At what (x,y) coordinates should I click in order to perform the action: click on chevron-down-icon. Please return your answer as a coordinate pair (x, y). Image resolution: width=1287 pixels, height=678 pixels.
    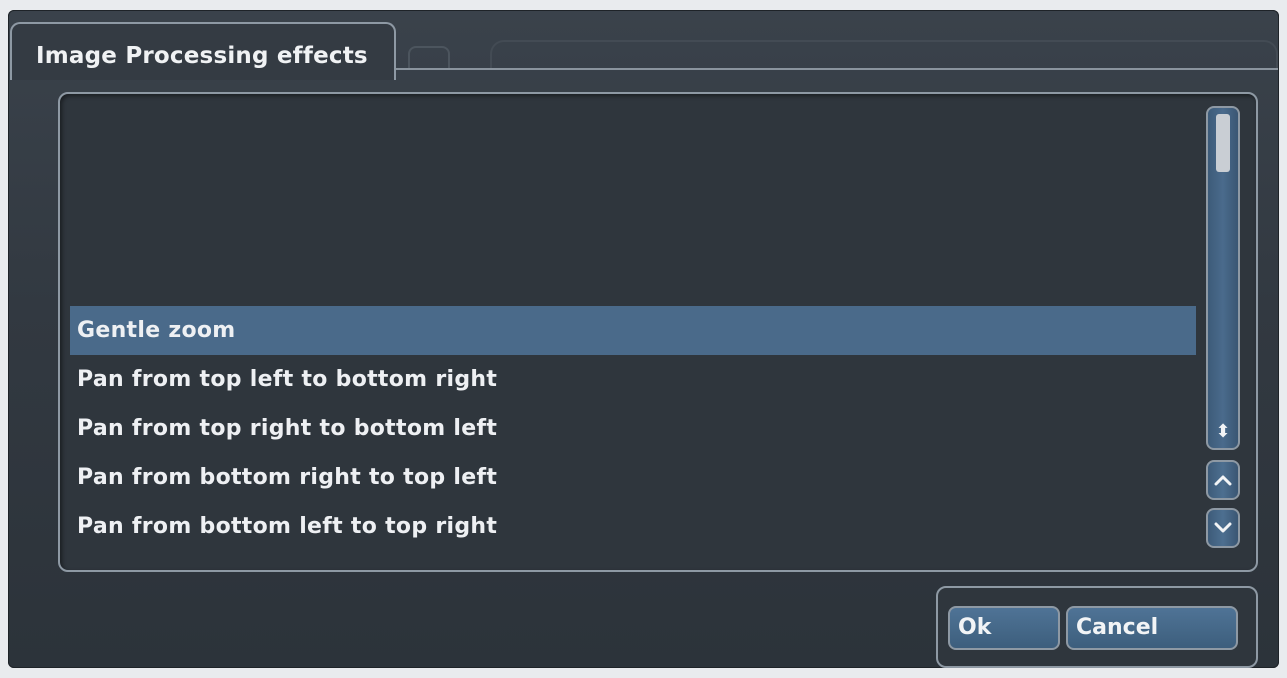
    Looking at the image, I should click on (1223, 527).